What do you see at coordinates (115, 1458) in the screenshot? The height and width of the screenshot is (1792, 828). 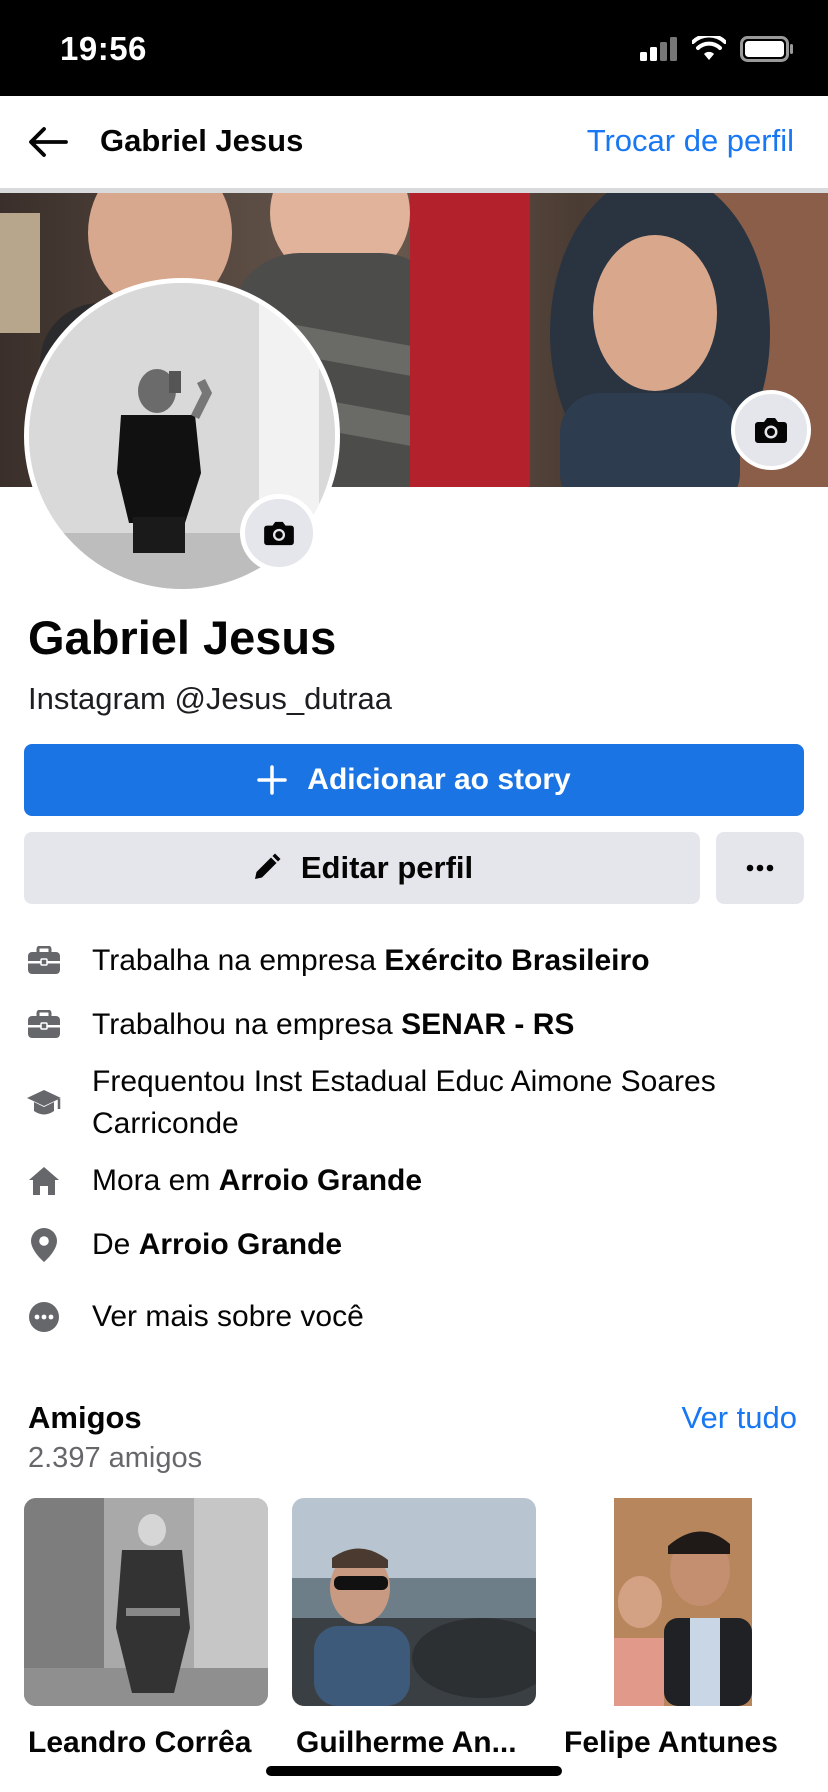 I see `friends-count: 2.397 amigos` at bounding box center [115, 1458].